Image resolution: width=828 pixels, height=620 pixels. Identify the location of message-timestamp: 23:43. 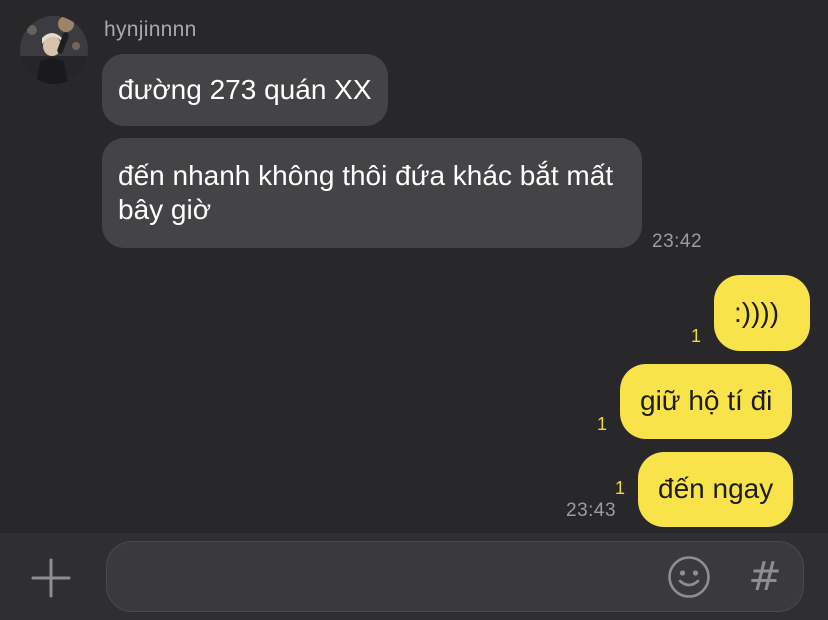
(591, 510).